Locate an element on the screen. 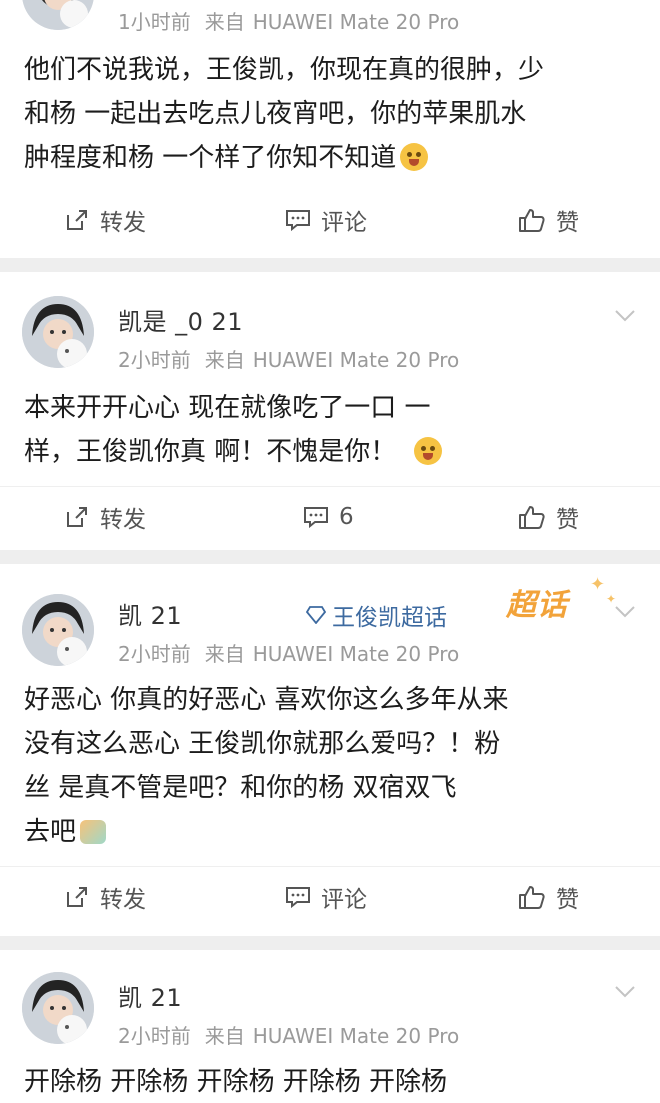 Image resolution: width=660 pixels, height=1103 pixels. comment-button: 6 is located at coordinates (328, 517).